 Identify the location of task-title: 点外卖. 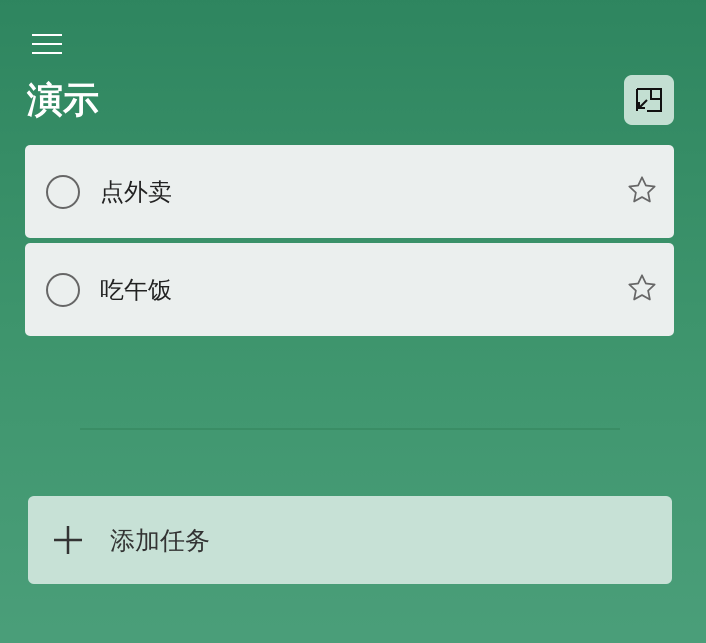
(136, 192).